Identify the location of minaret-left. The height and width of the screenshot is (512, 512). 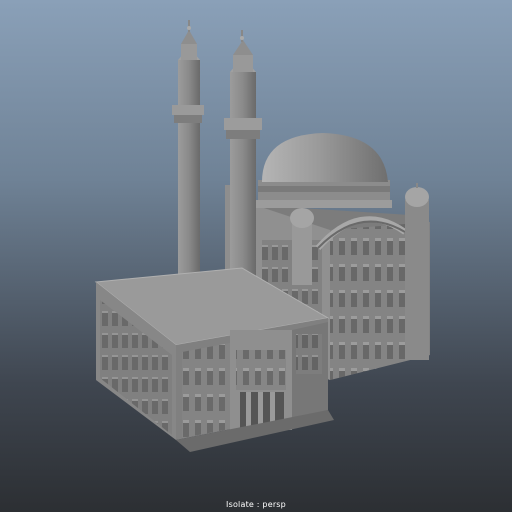
(188, 147).